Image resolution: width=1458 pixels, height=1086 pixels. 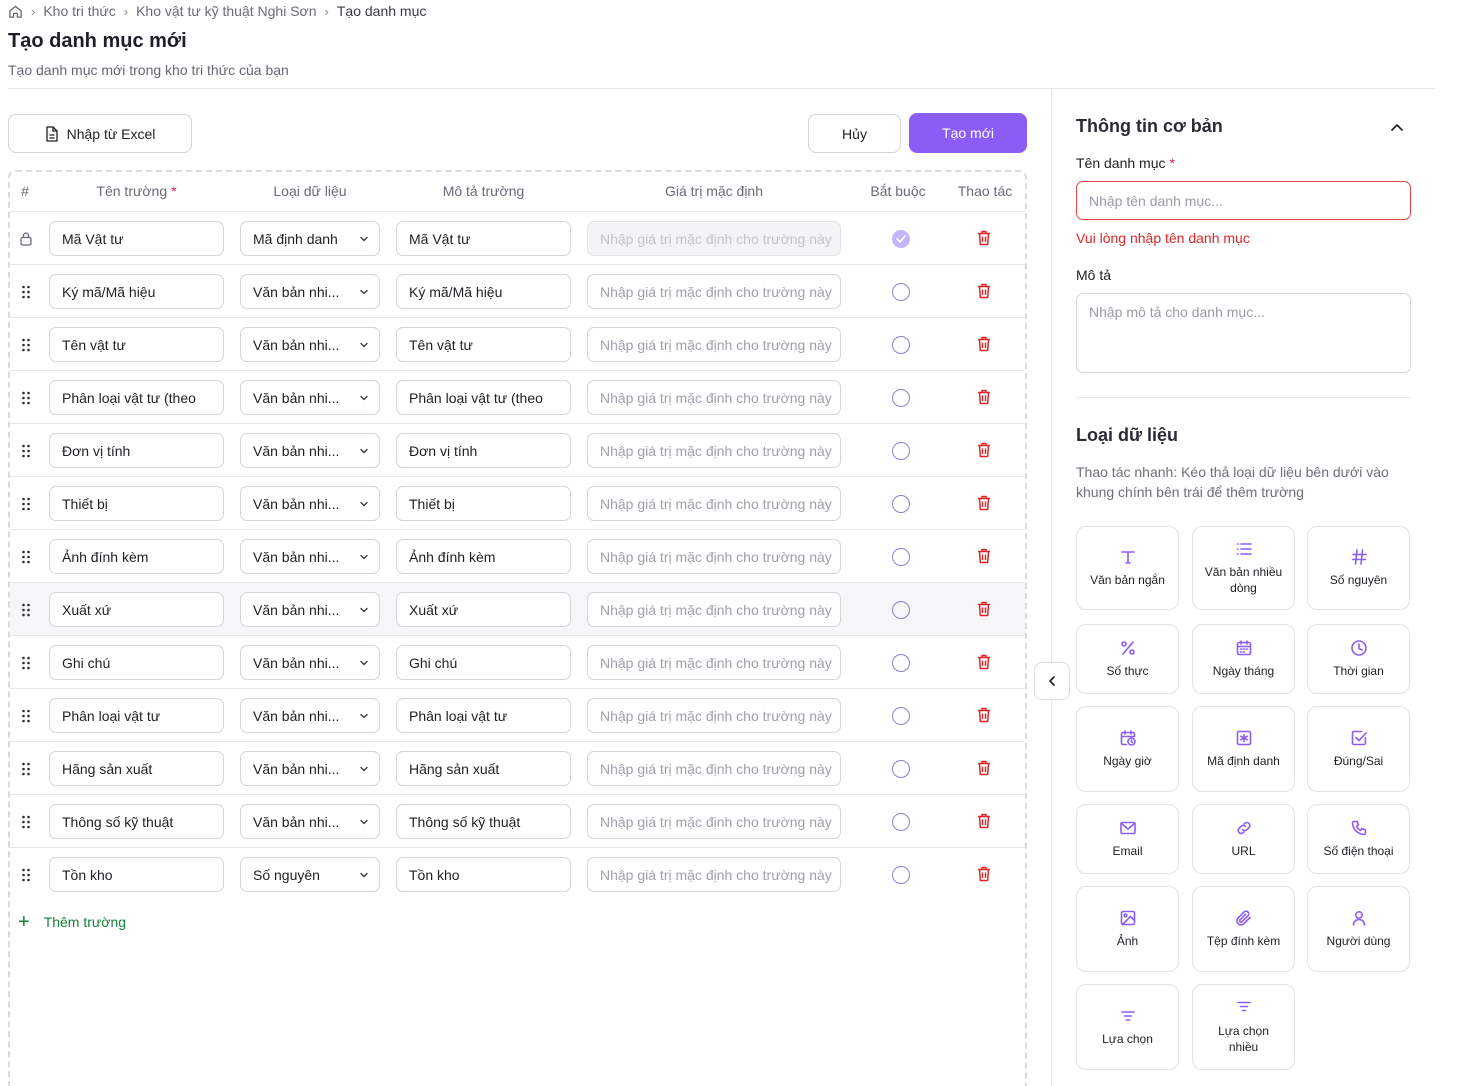 What do you see at coordinates (1127, 929) in the screenshot?
I see `data-type-tile: Ảnh` at bounding box center [1127, 929].